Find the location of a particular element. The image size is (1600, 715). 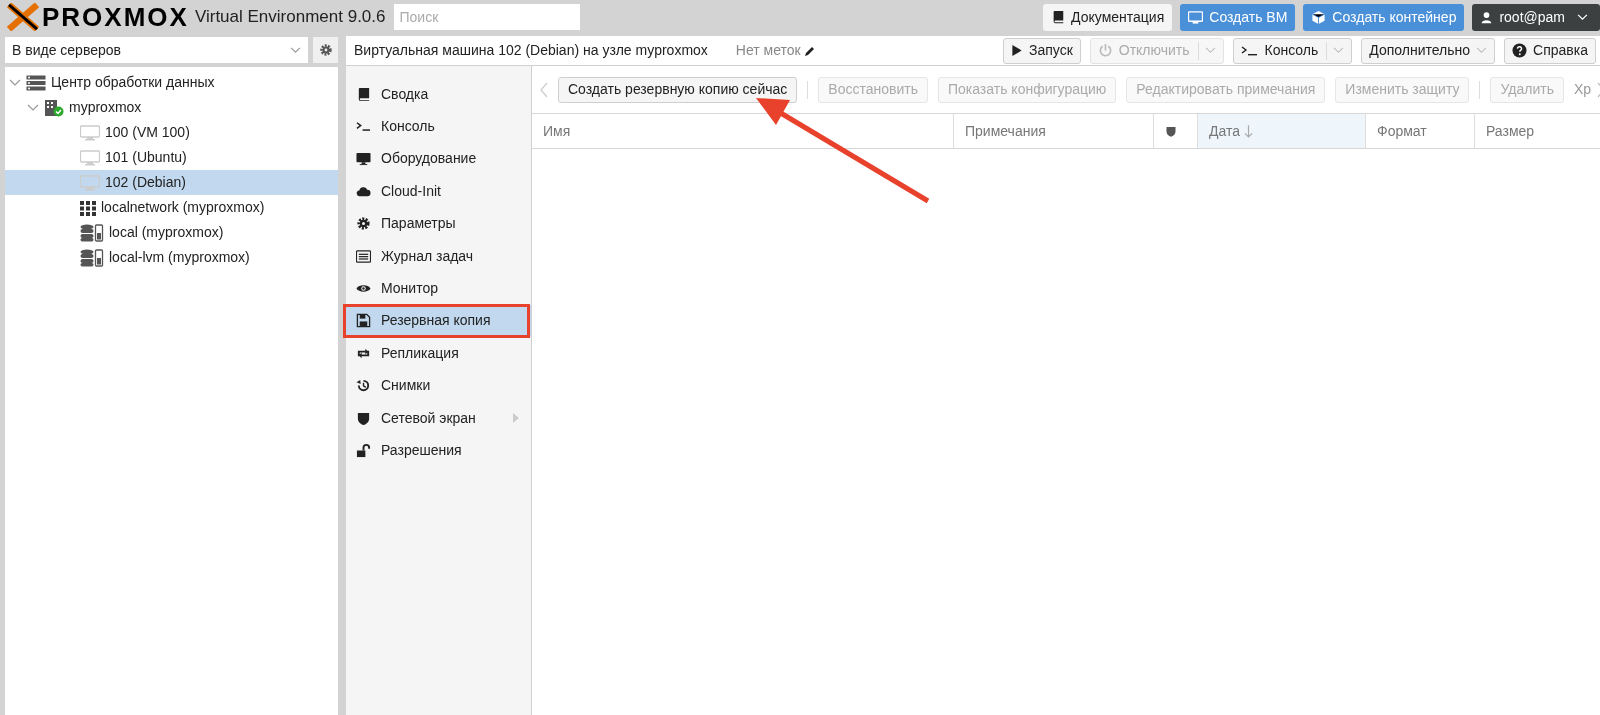

console-button: Консоль is located at coordinates (1292, 50).